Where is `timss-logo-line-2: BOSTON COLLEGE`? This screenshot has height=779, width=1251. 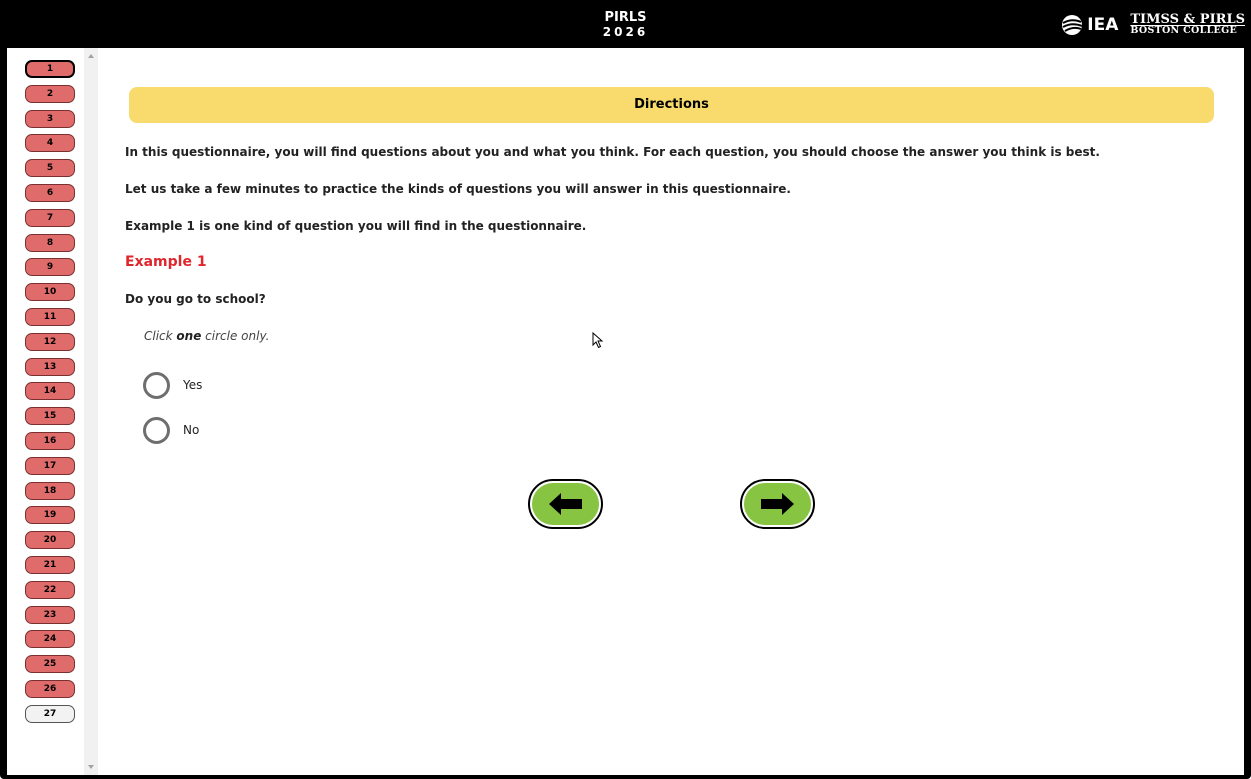 timss-logo-line-2: BOSTON COLLEGE is located at coordinates (1184, 30).